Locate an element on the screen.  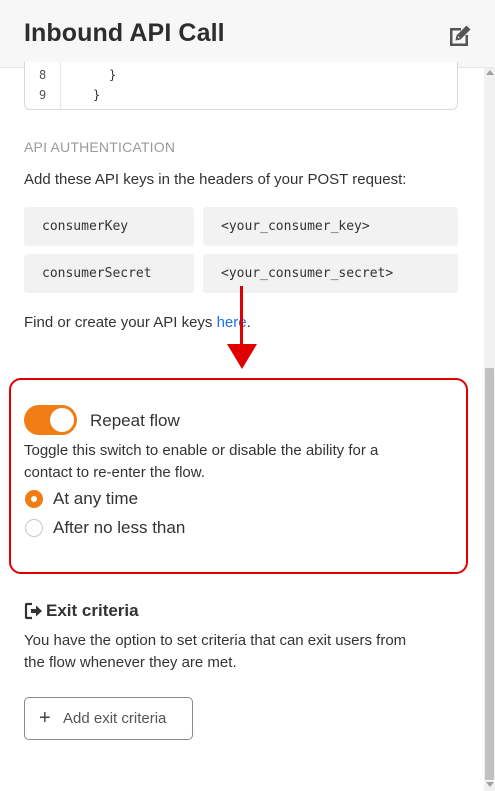
exit-criteria-heading: Exit criteria is located at coordinates (92, 610).